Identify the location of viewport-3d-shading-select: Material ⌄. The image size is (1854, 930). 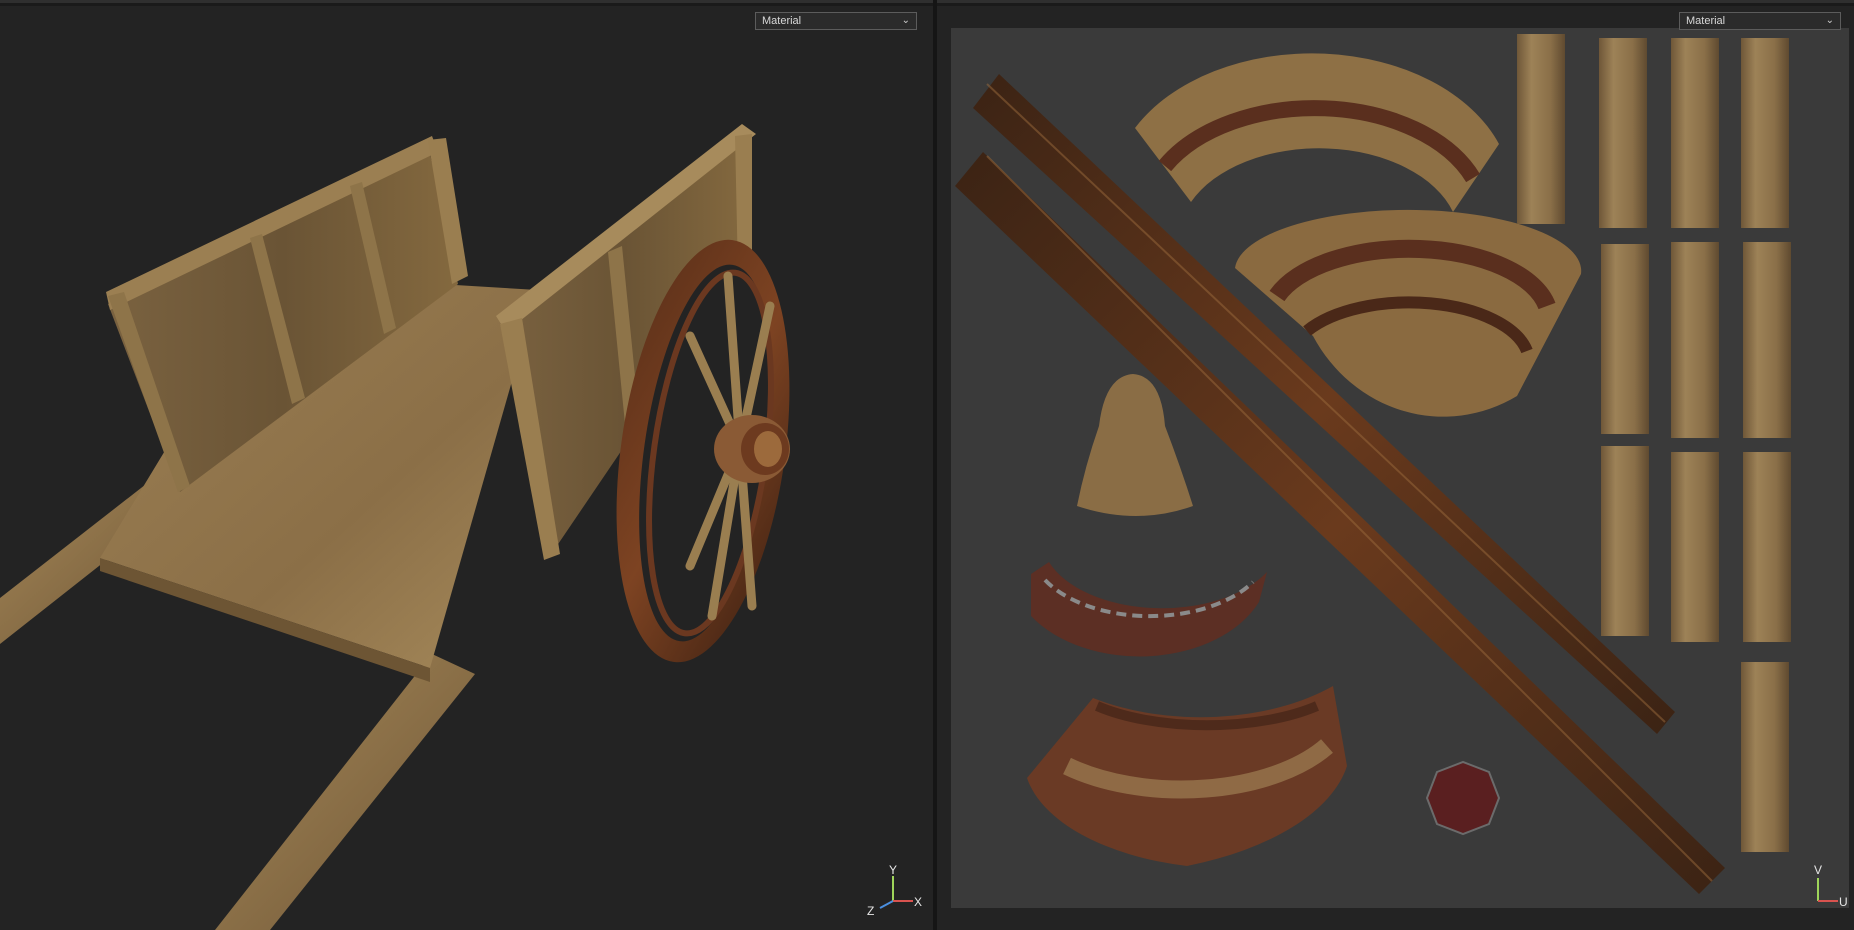
(836, 21).